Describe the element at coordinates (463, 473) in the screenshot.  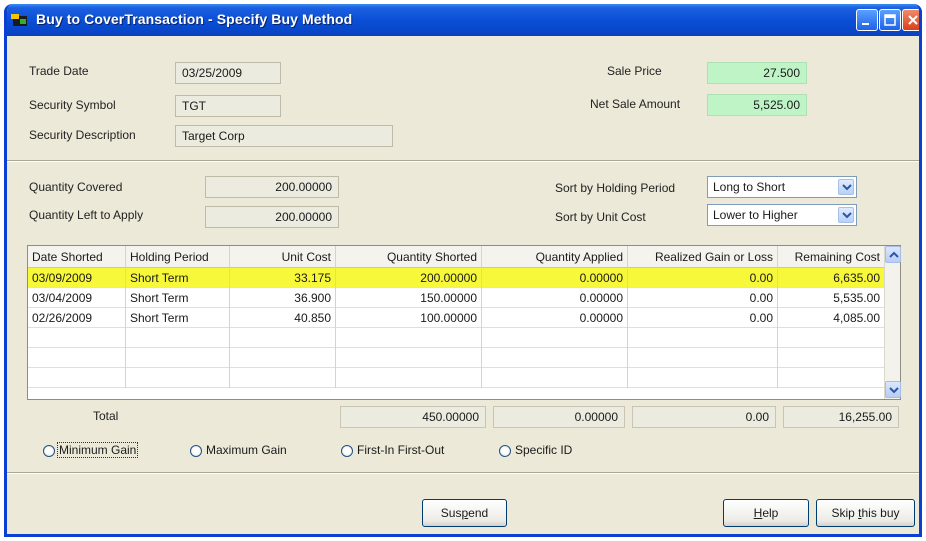
I see `divider-bottom` at that location.